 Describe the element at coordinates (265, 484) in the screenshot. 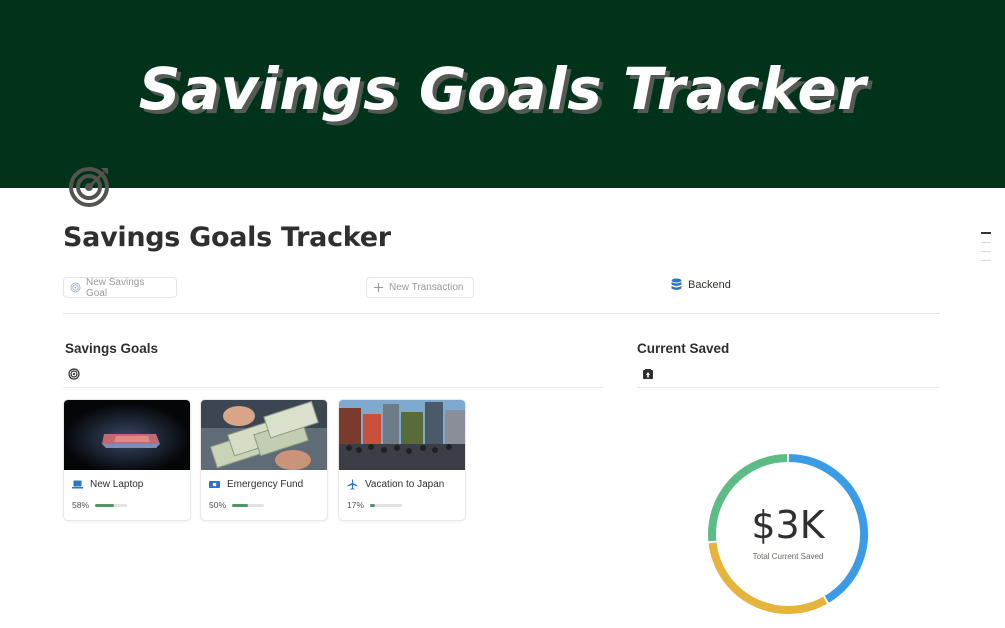

I see `goal-name-text: Emergency Fund` at that location.